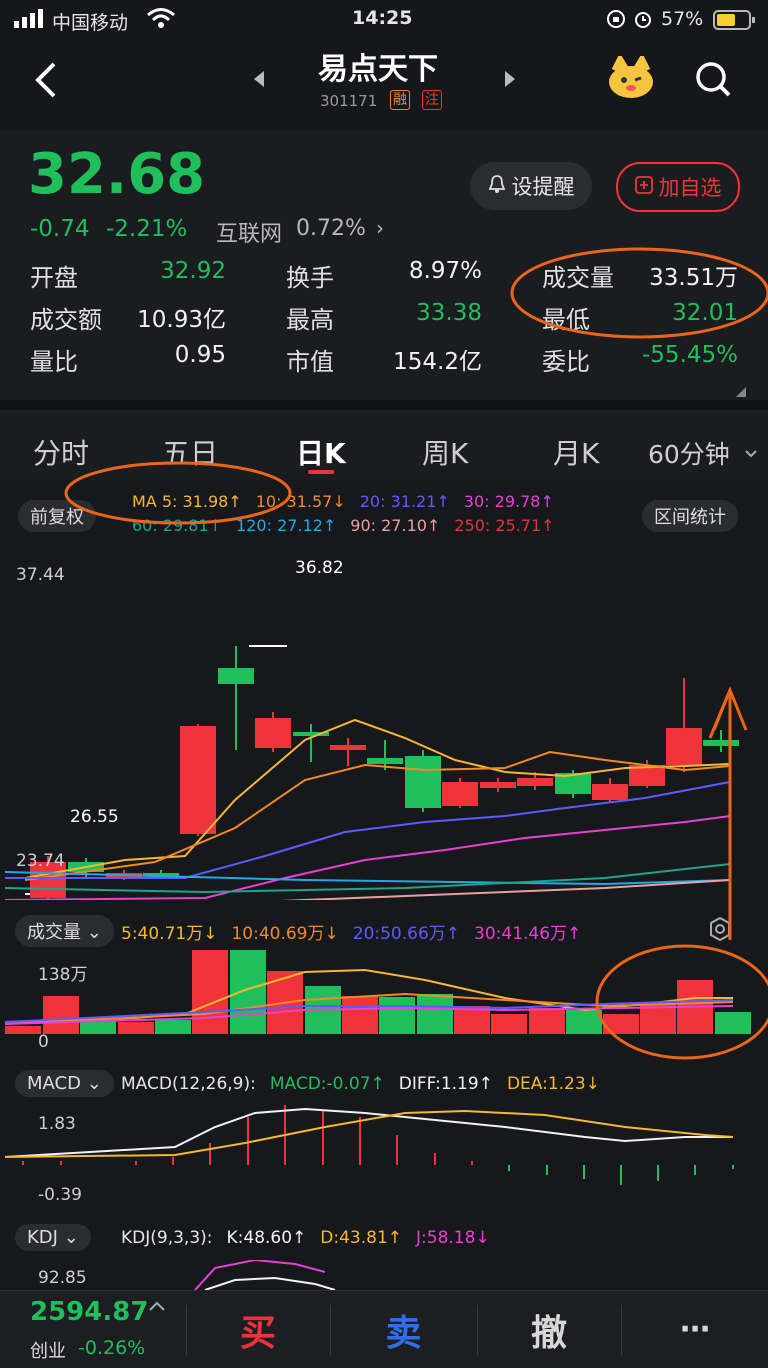  Describe the element at coordinates (90, 23) in the screenshot. I see `carrier-name: 中国移动` at that location.